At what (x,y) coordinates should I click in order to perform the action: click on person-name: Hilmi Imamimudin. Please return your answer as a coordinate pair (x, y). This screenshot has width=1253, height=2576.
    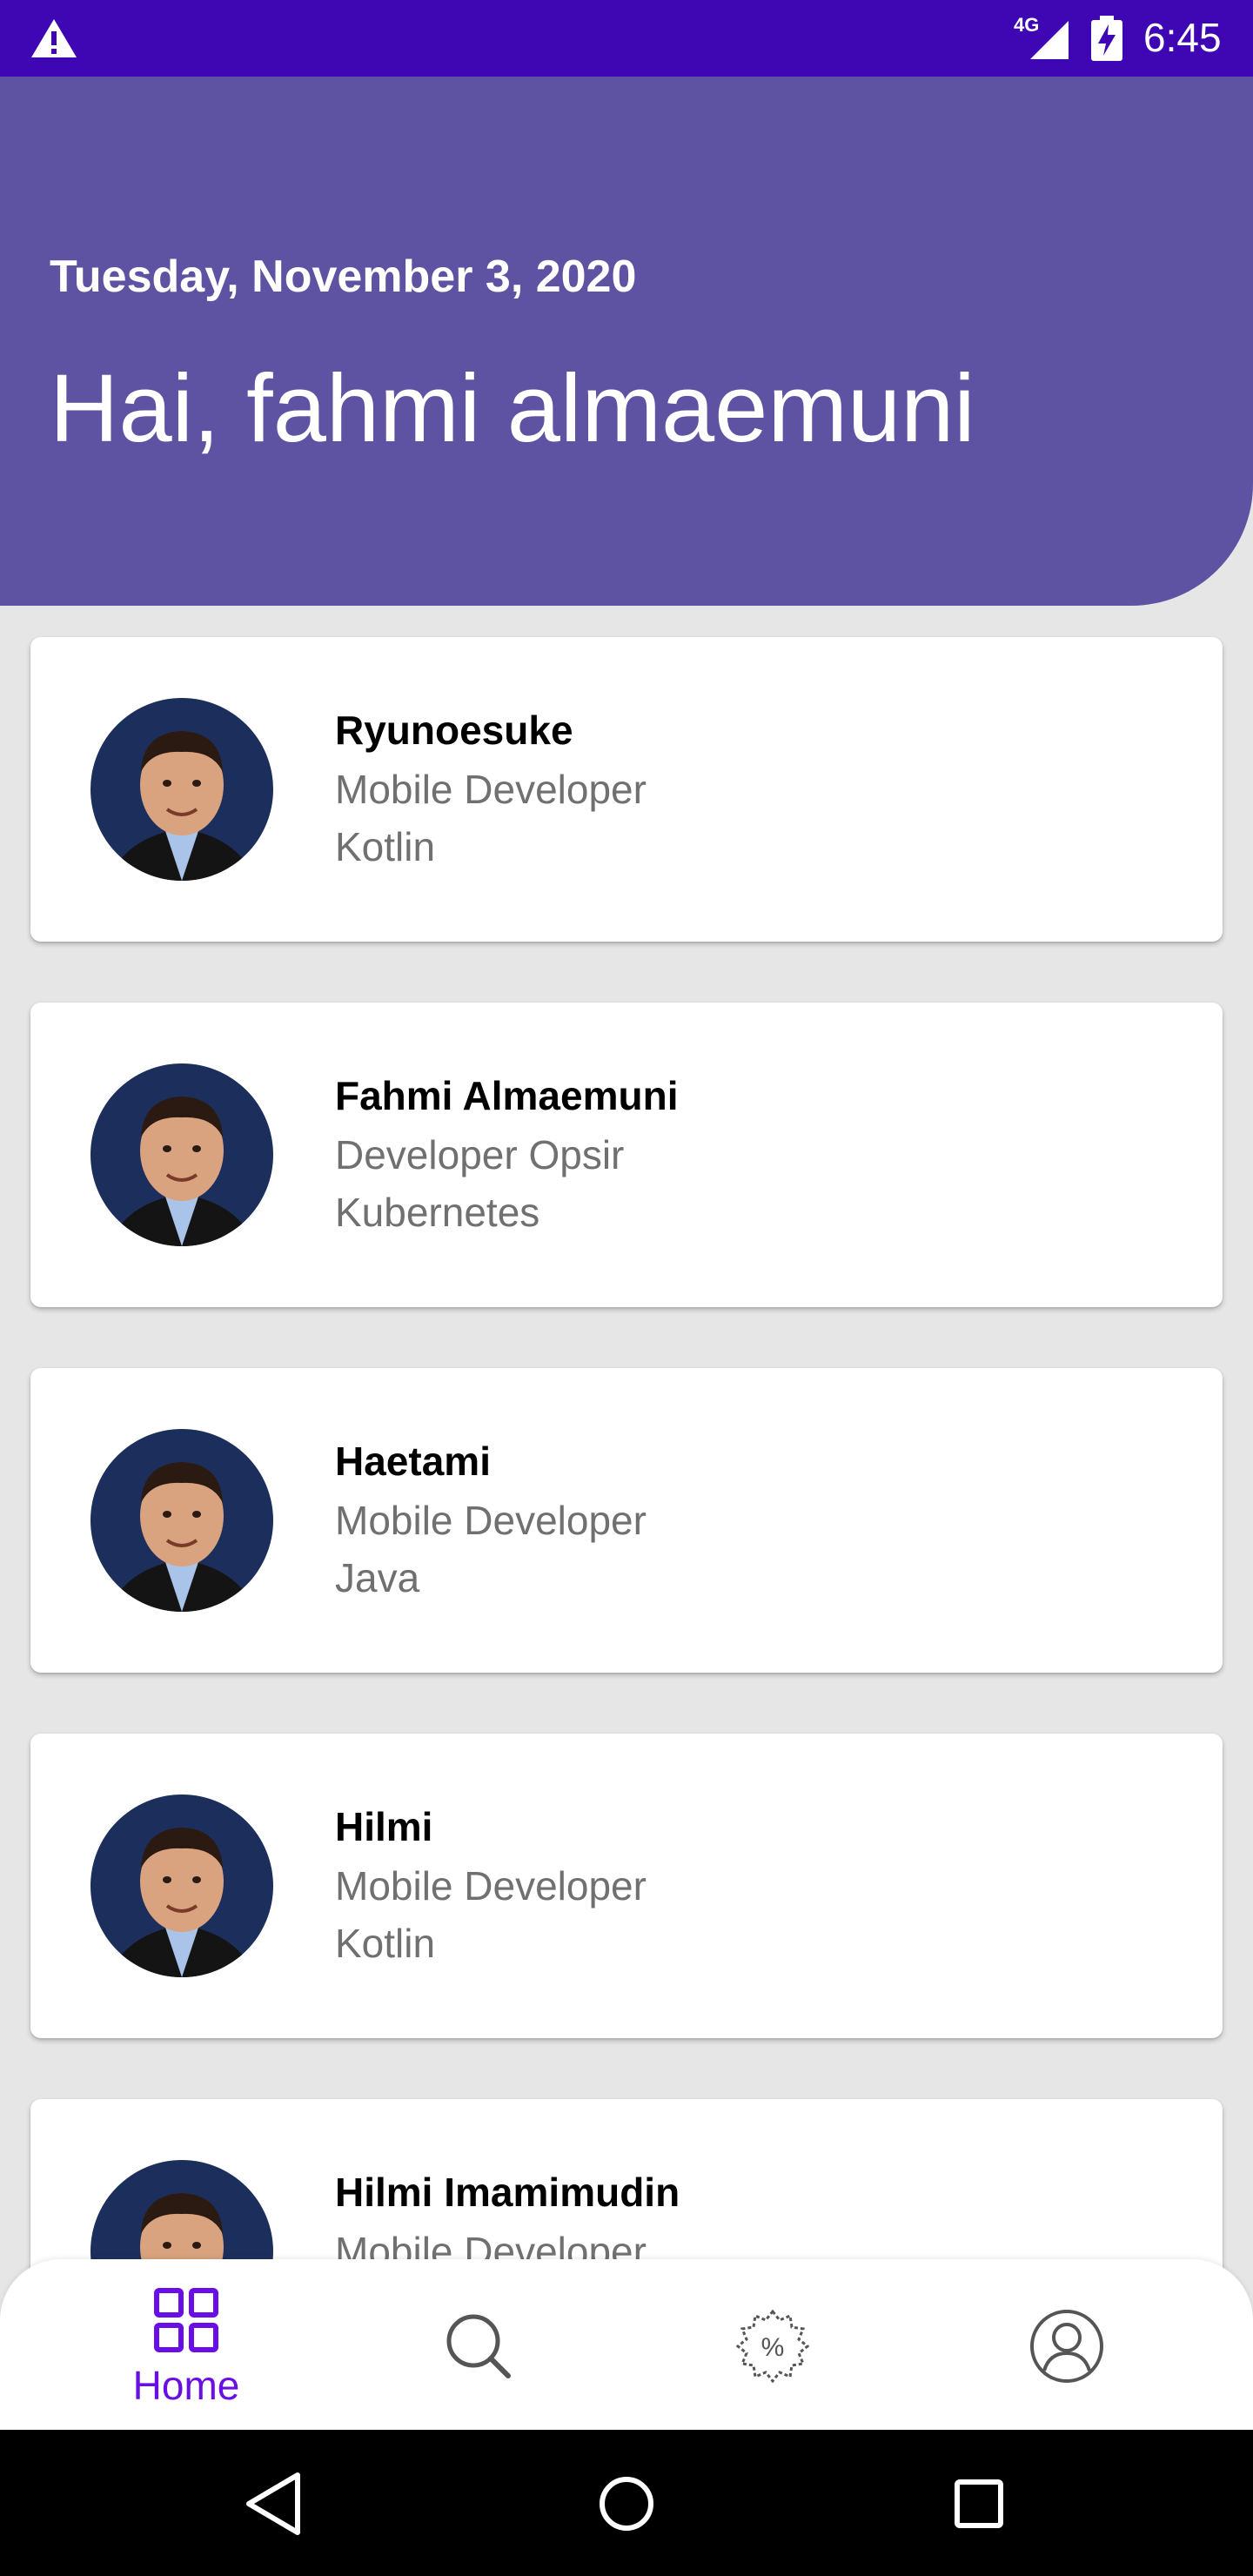
    Looking at the image, I should click on (507, 2192).